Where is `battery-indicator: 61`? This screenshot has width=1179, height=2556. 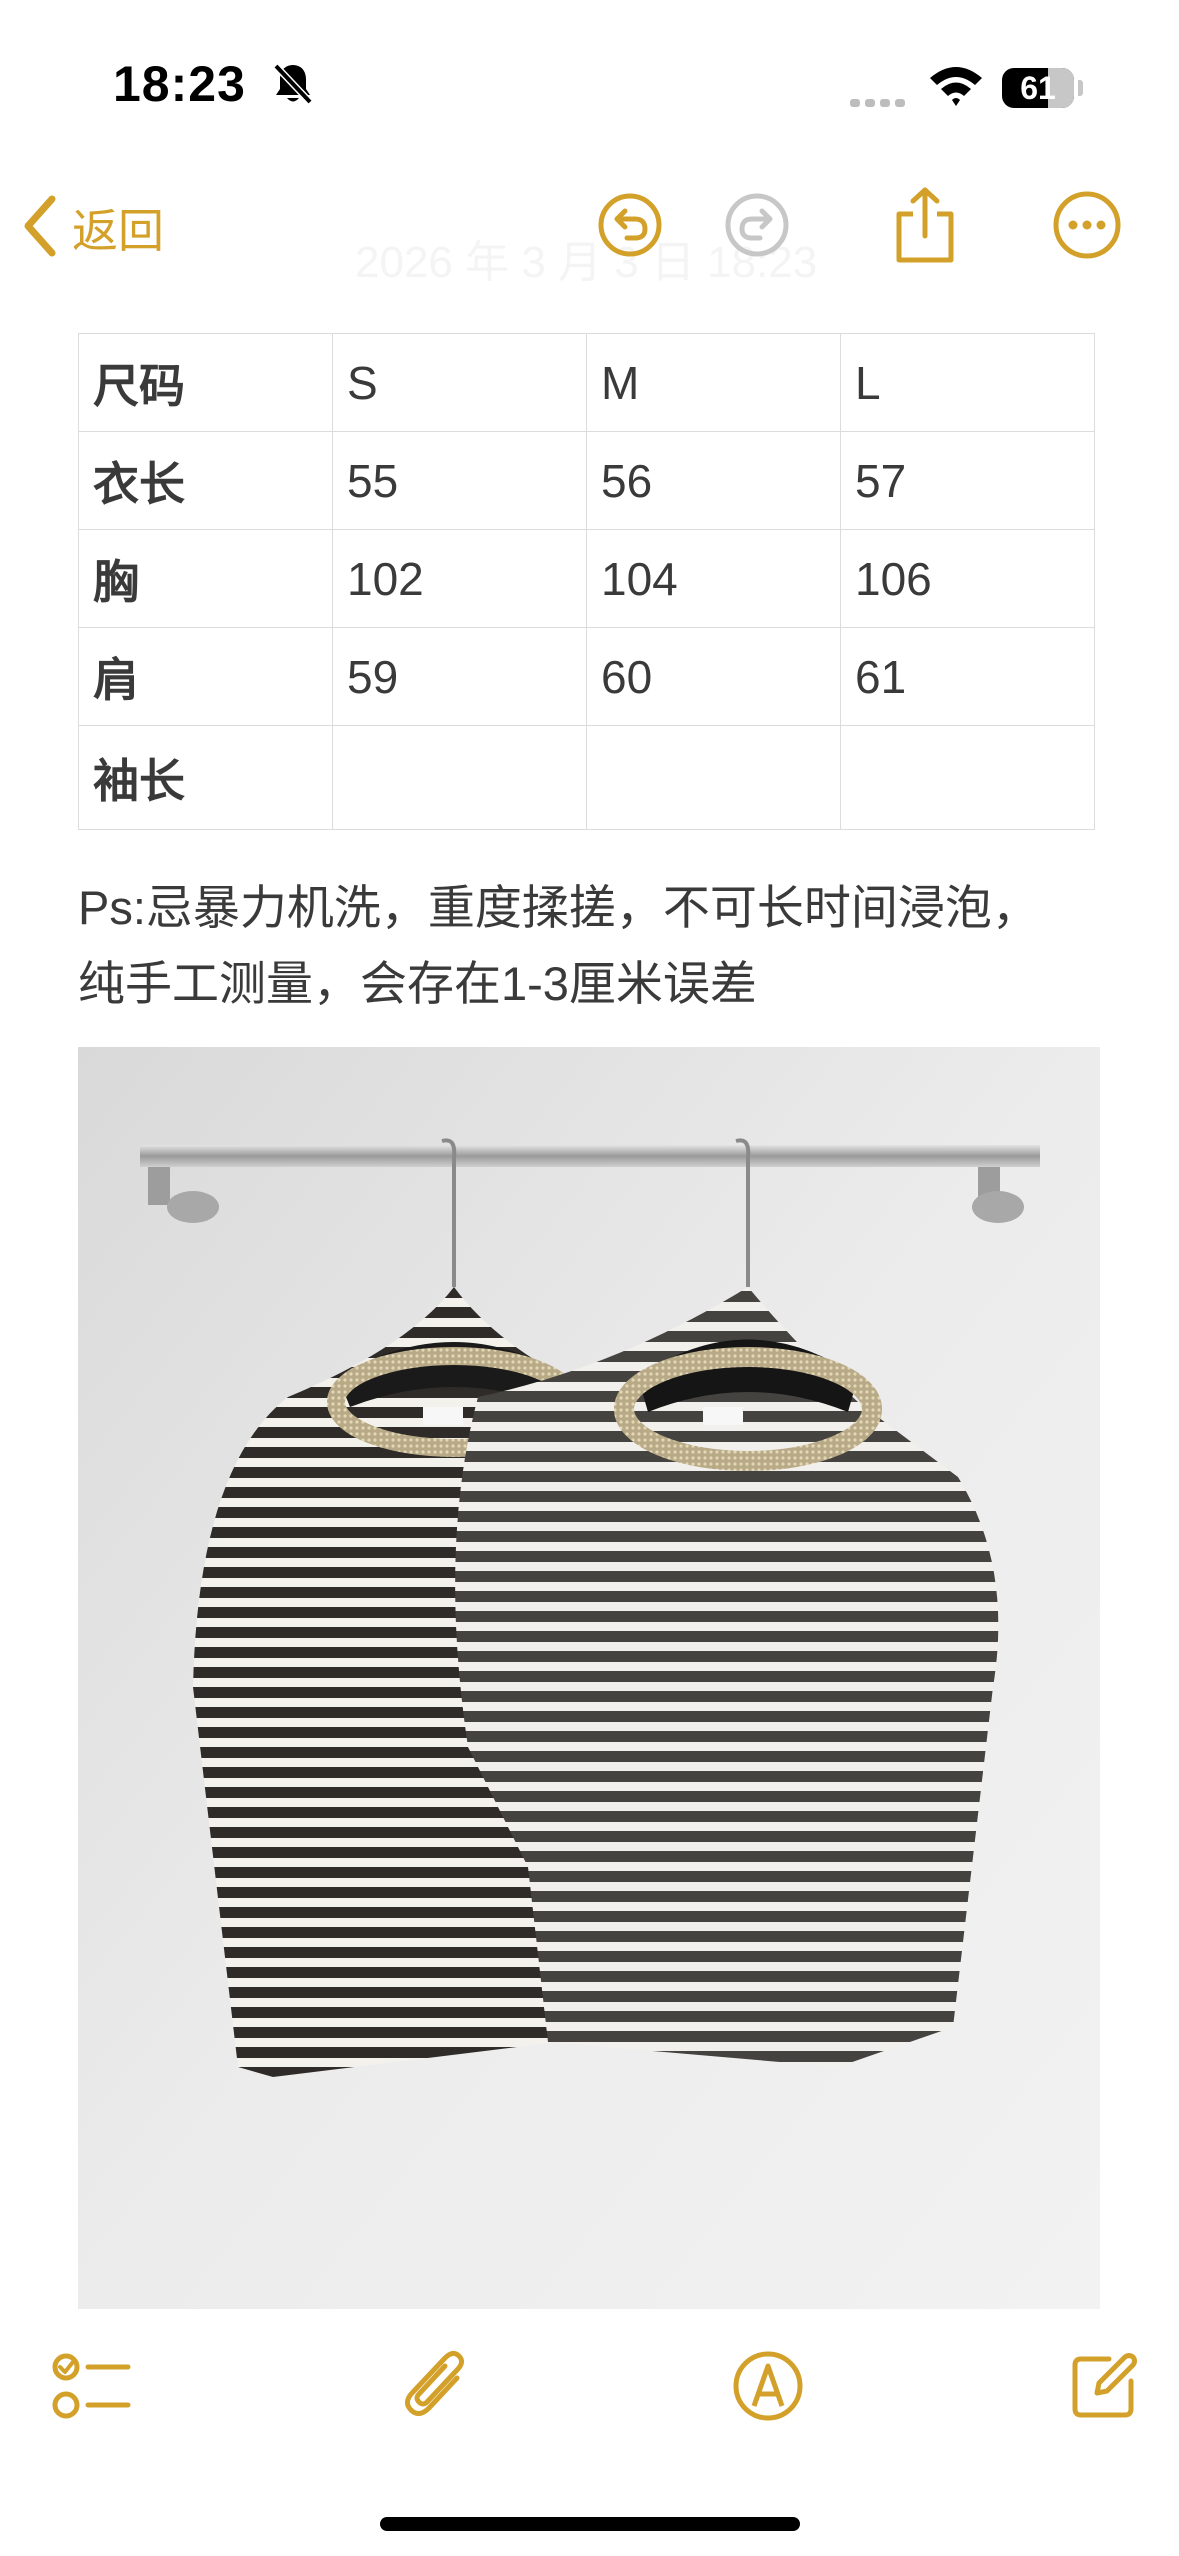 battery-indicator: 61 is located at coordinates (1038, 88).